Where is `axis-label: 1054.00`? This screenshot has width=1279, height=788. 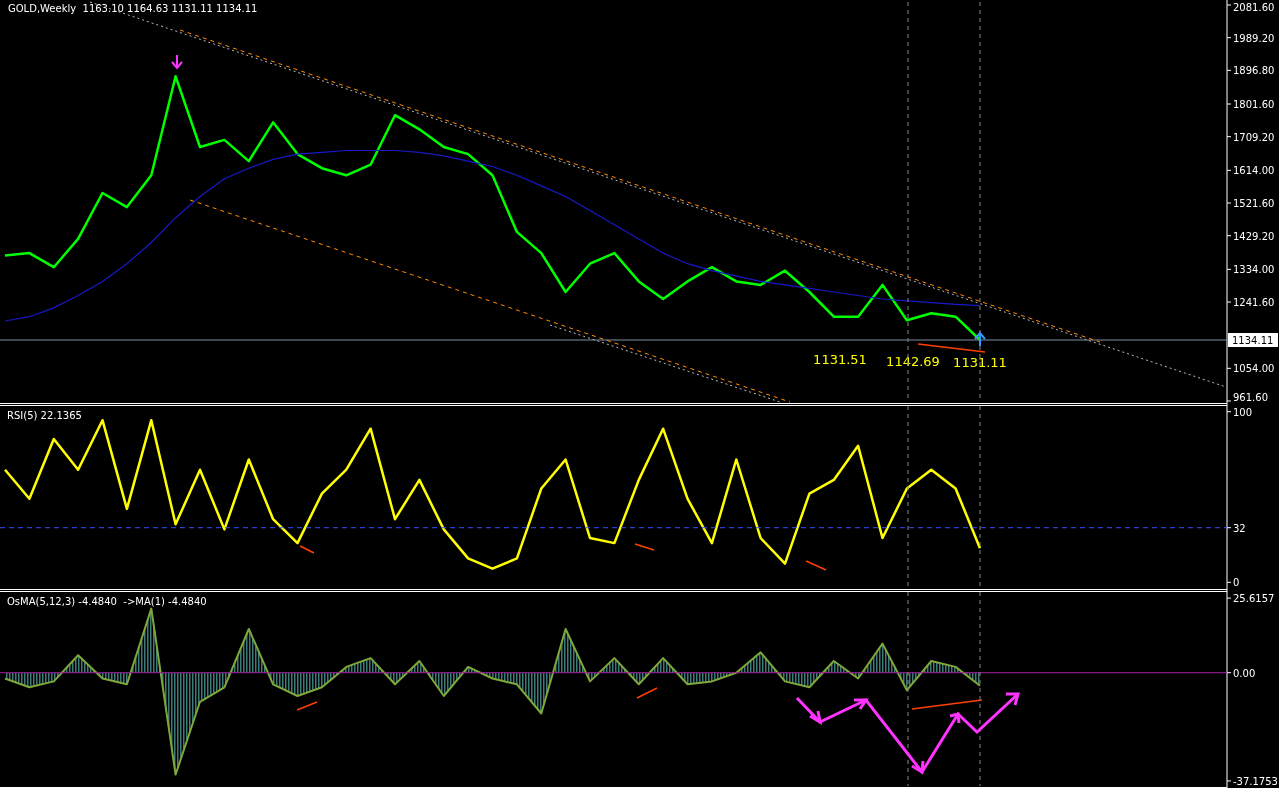 axis-label: 1054.00 is located at coordinates (1254, 369).